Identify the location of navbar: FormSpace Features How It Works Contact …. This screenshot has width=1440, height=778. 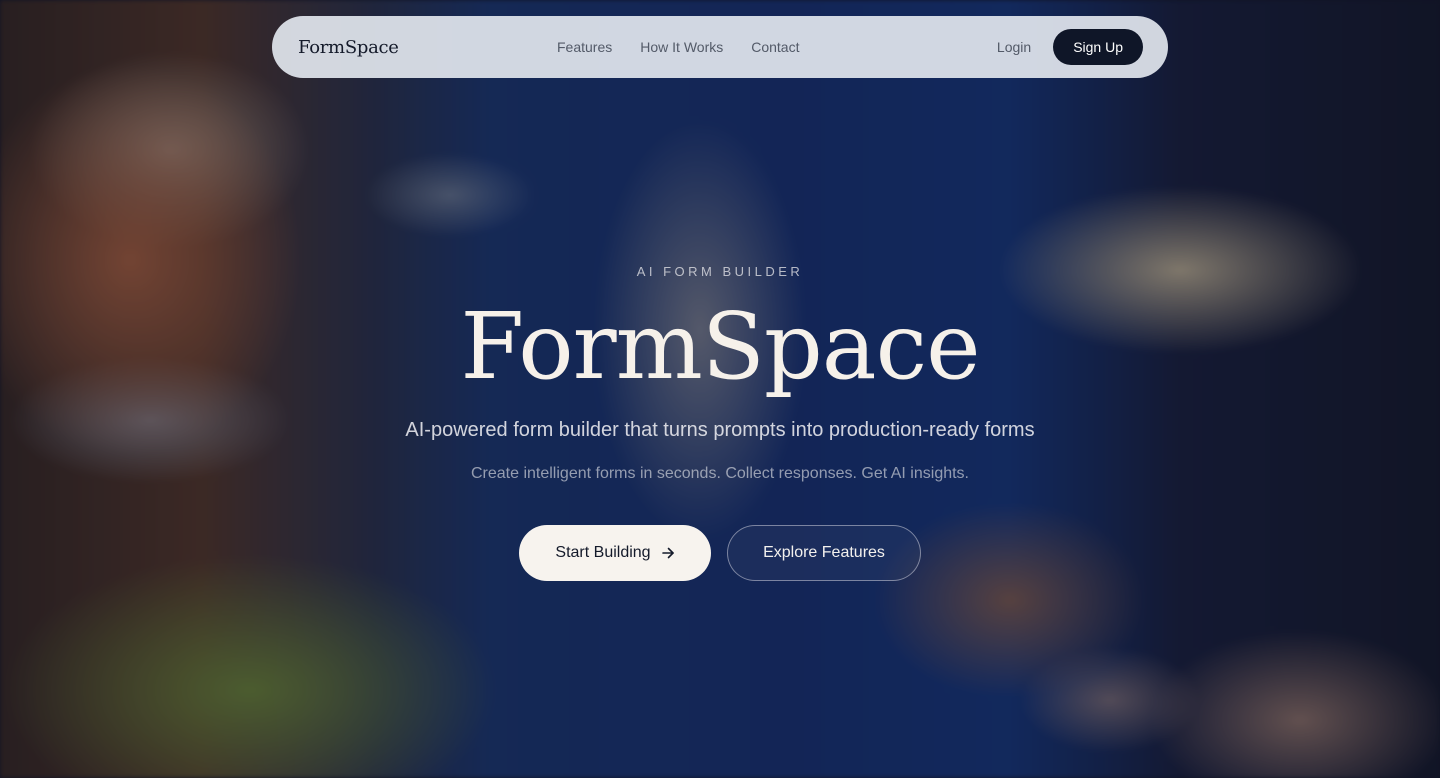
(720, 47).